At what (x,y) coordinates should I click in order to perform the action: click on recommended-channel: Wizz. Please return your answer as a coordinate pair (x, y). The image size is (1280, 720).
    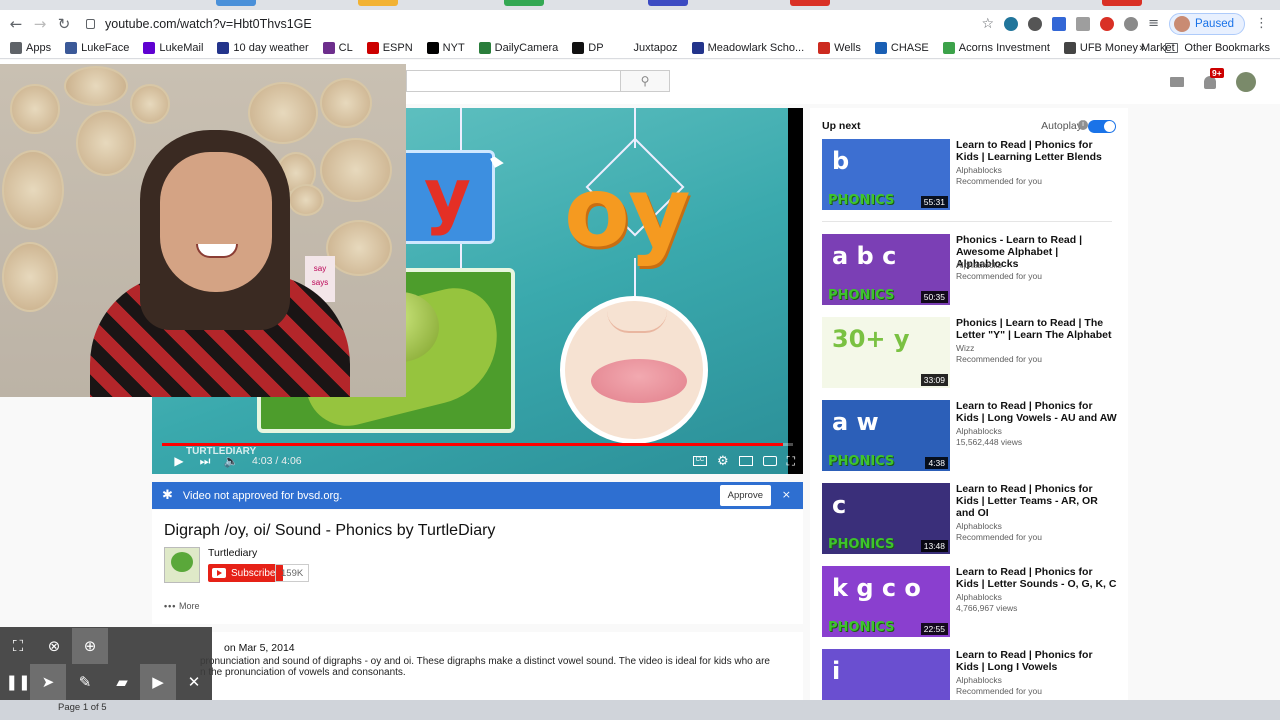
    Looking at the image, I should click on (965, 348).